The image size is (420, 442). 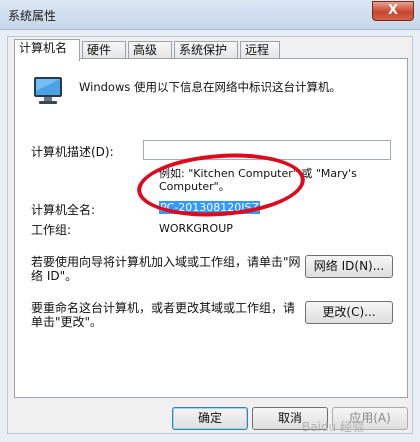 What do you see at coordinates (72, 152) in the screenshot?
I see `description-label: 计算机描述(D):` at bounding box center [72, 152].